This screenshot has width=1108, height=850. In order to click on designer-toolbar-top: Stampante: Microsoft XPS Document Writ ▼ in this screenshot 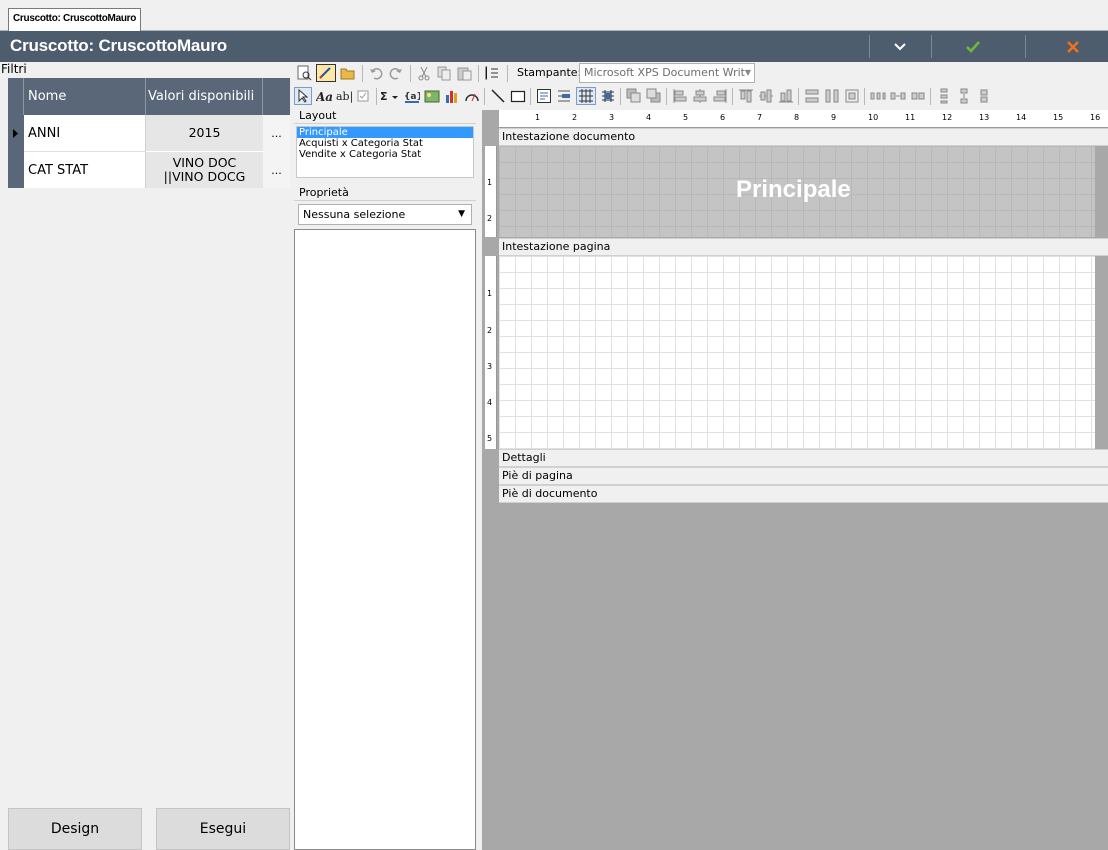, I will do `click(700, 73)`.